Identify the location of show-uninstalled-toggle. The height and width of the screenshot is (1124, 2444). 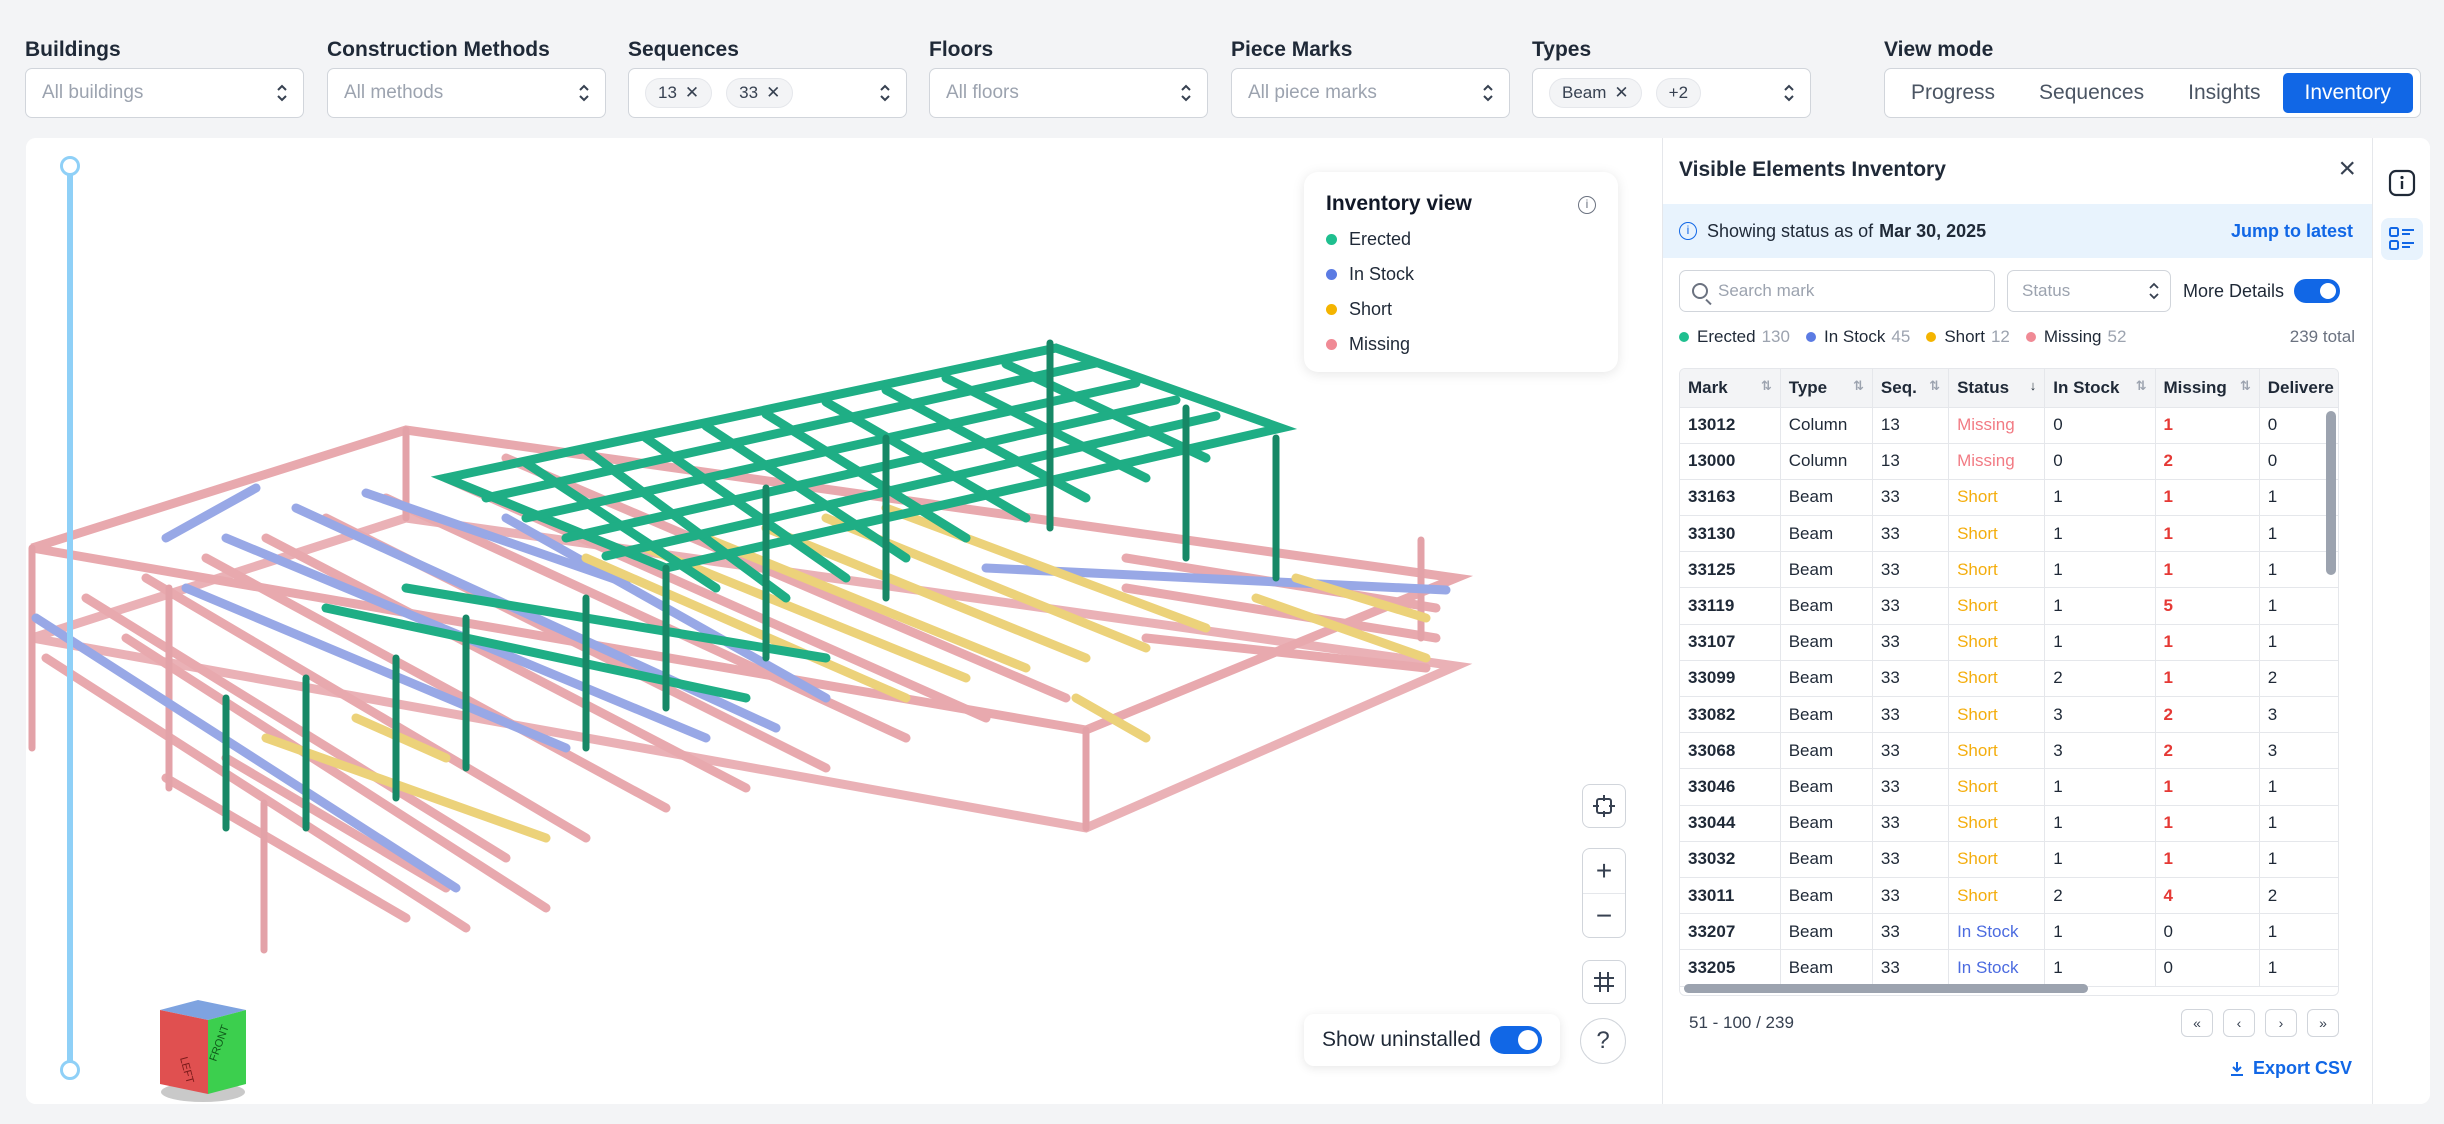
(1516, 1040).